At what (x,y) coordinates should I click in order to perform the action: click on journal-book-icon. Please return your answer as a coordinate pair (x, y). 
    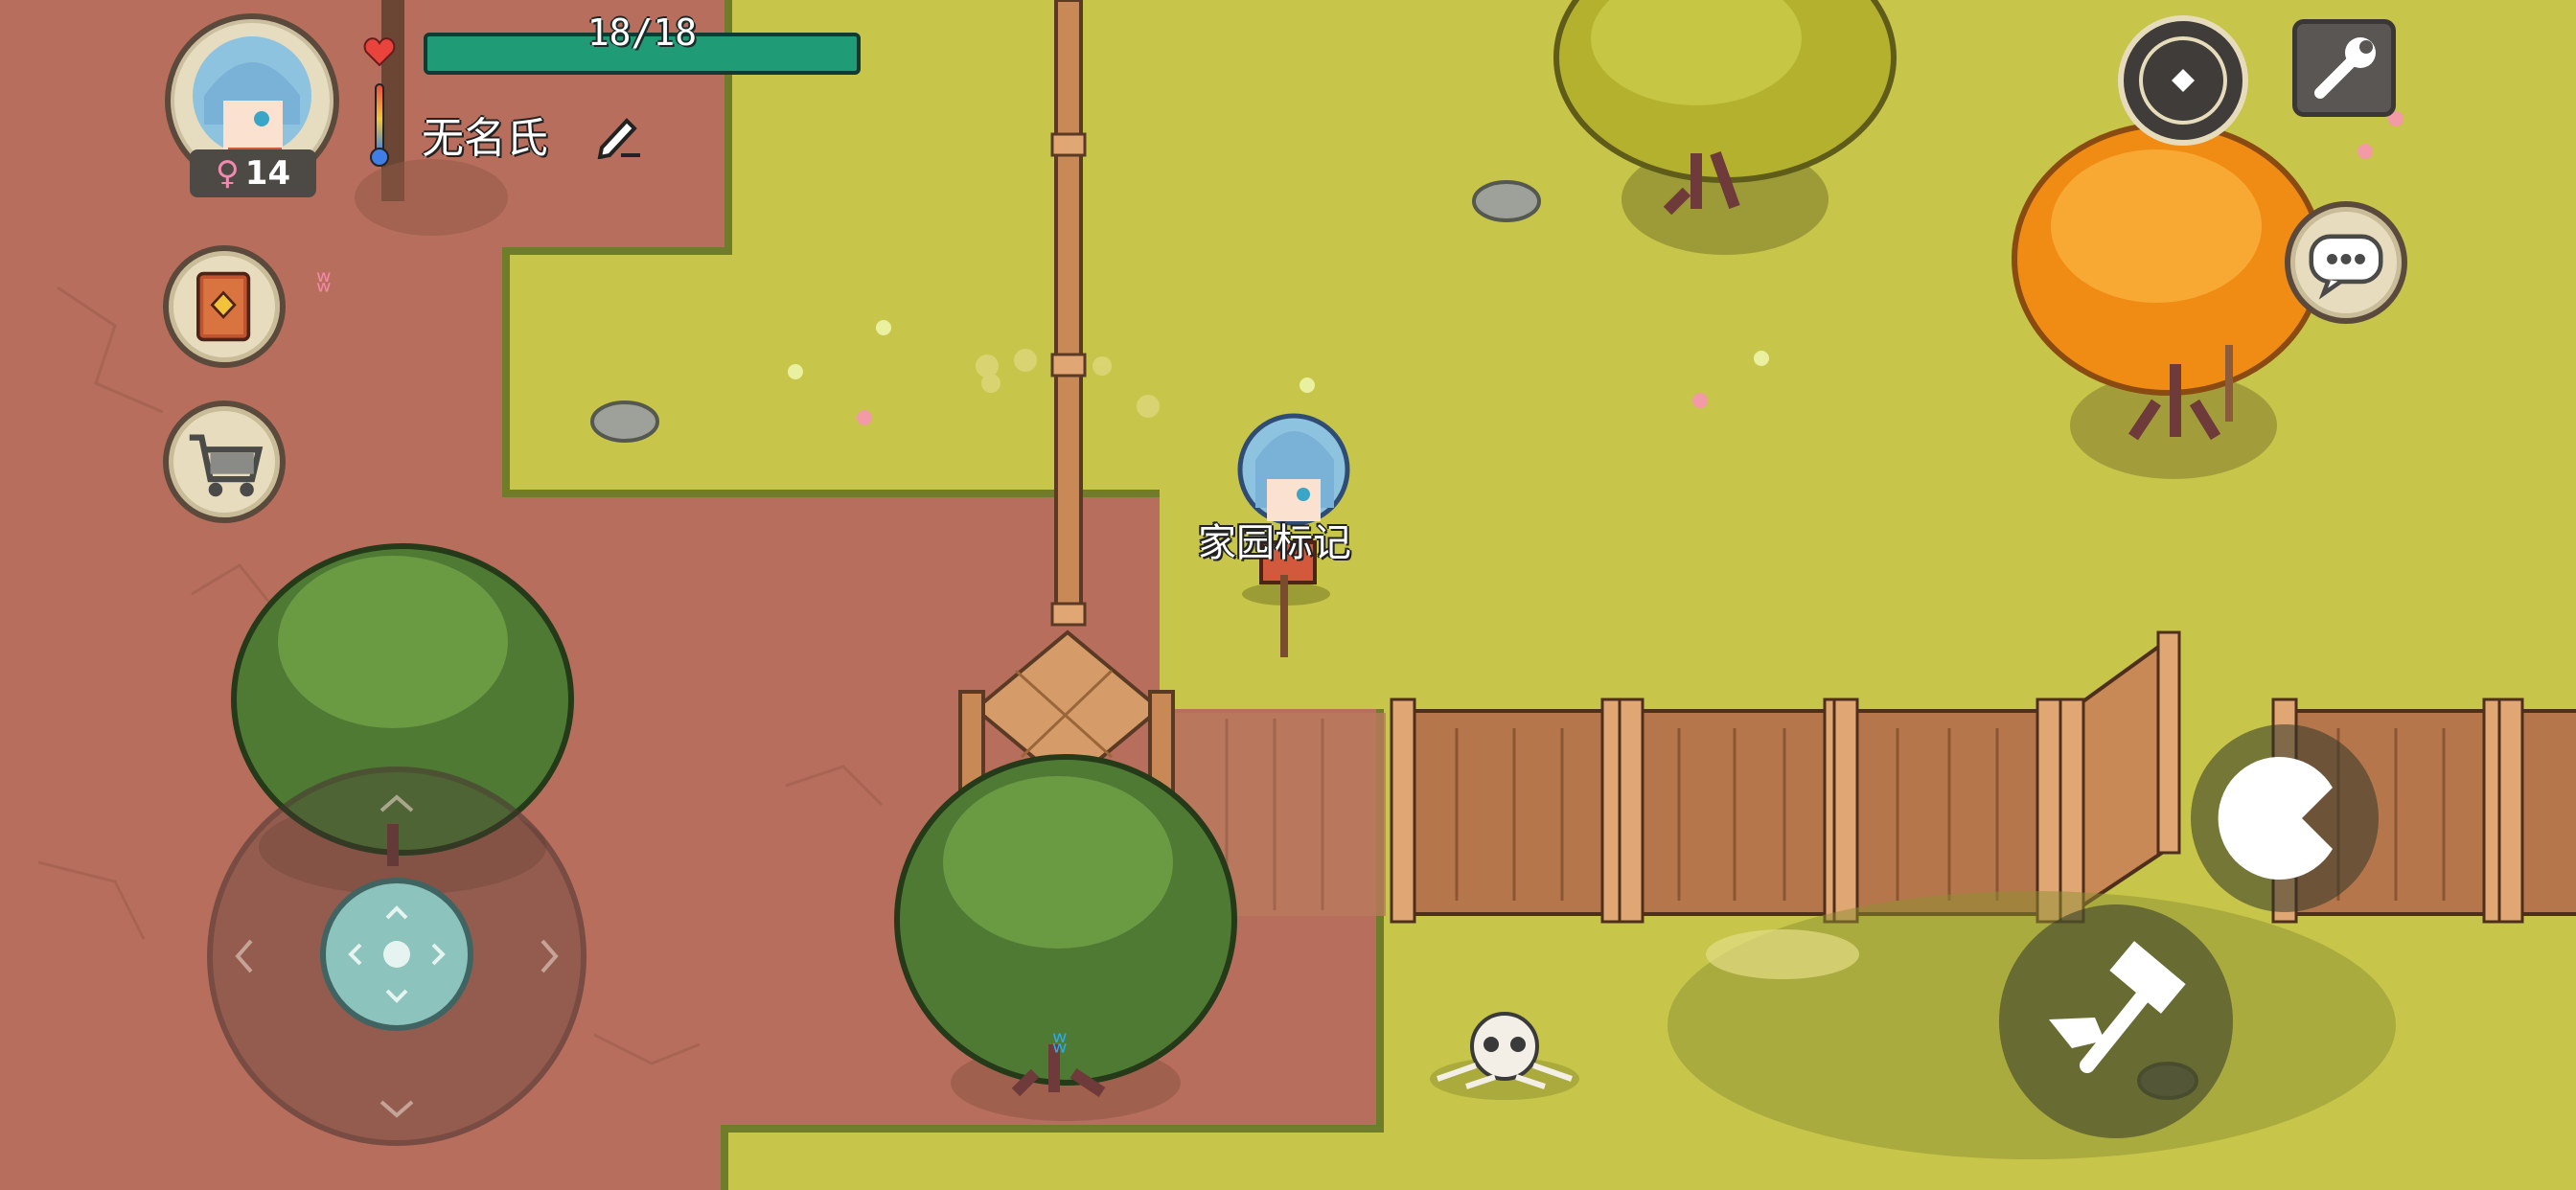
    Looking at the image, I should click on (223, 307).